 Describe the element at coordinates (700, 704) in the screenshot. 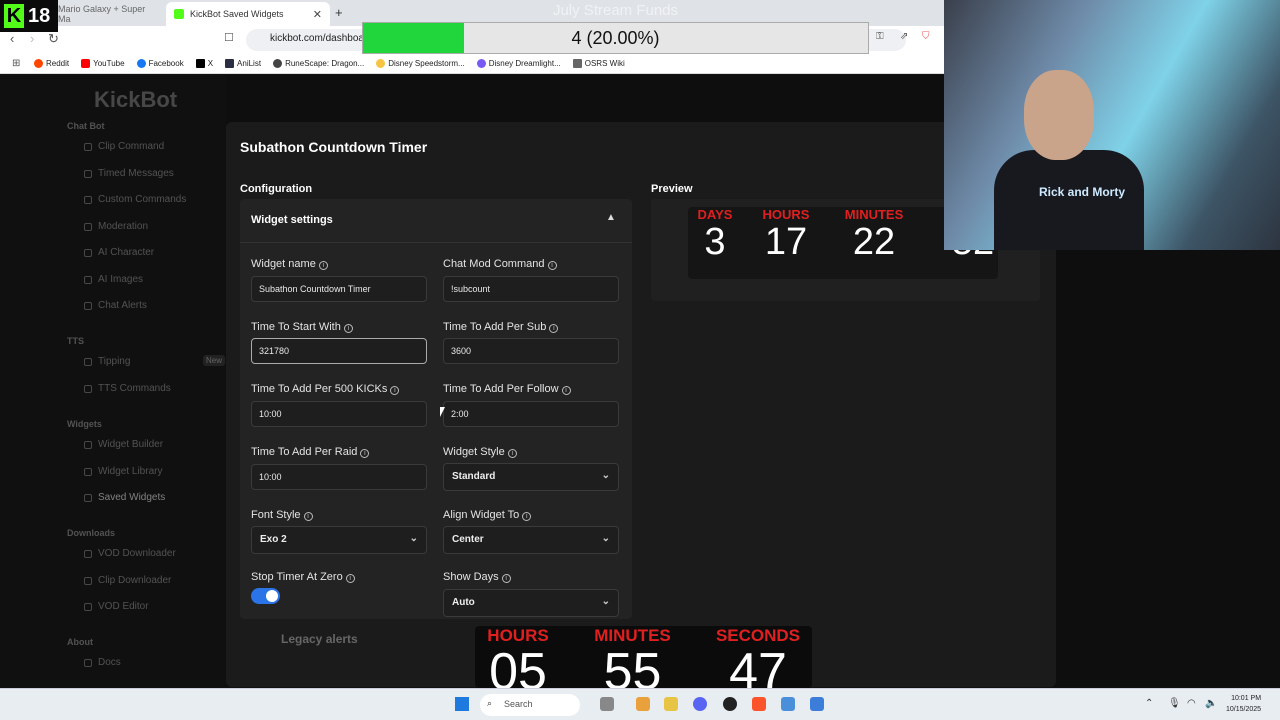

I see `discord-icon` at that location.